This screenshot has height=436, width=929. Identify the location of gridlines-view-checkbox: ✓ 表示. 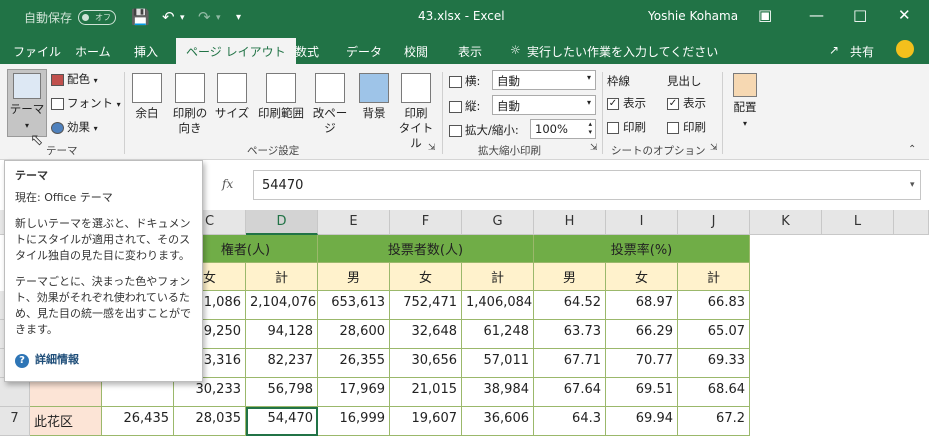
(626, 103).